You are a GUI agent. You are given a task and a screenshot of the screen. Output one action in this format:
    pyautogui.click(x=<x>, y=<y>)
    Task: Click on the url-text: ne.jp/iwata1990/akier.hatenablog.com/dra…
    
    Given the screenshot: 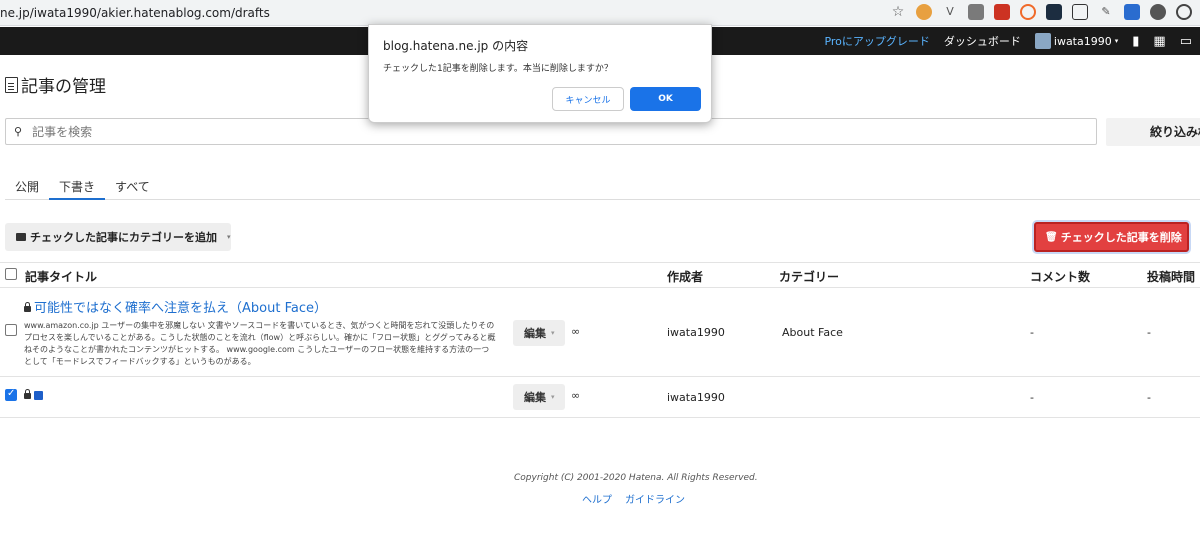 What is the action you would take?
    pyautogui.click(x=135, y=13)
    